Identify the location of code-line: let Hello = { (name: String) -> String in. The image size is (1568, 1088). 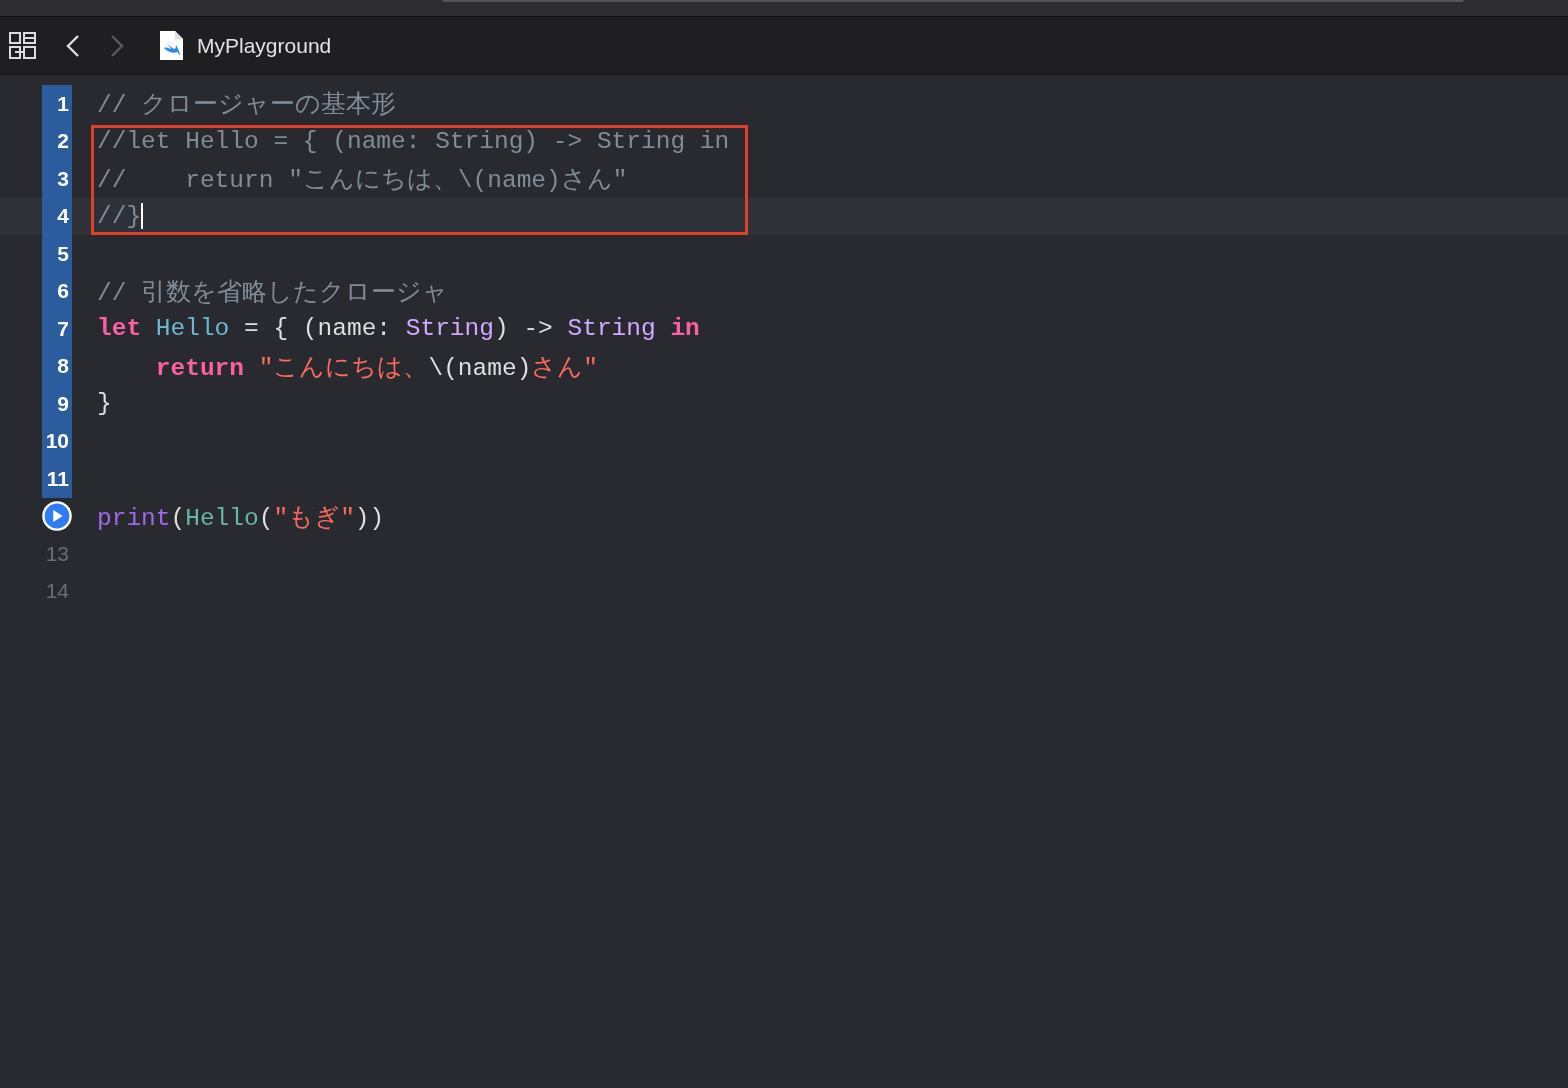
(398, 329).